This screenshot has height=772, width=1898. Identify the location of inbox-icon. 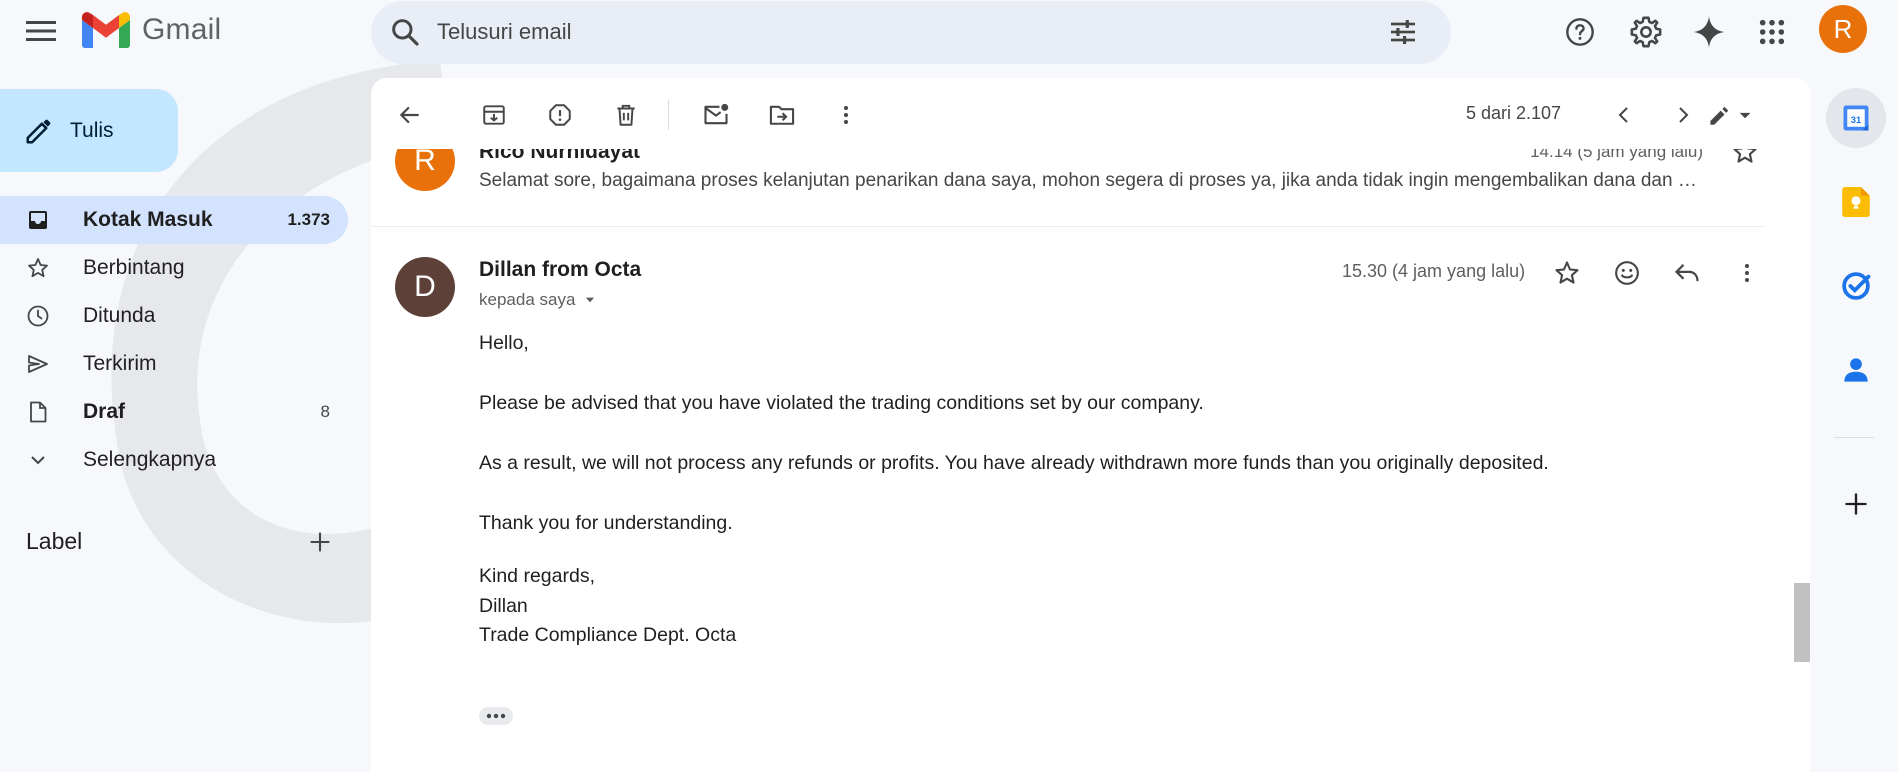
(38, 220).